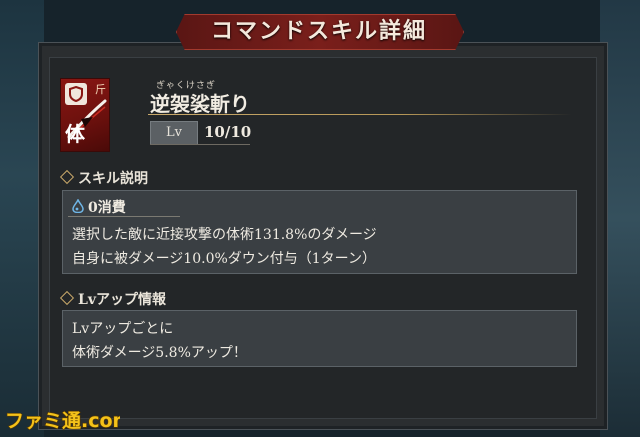 The width and height of the screenshot is (640, 437). I want to click on level-label: Lv, so click(174, 133).